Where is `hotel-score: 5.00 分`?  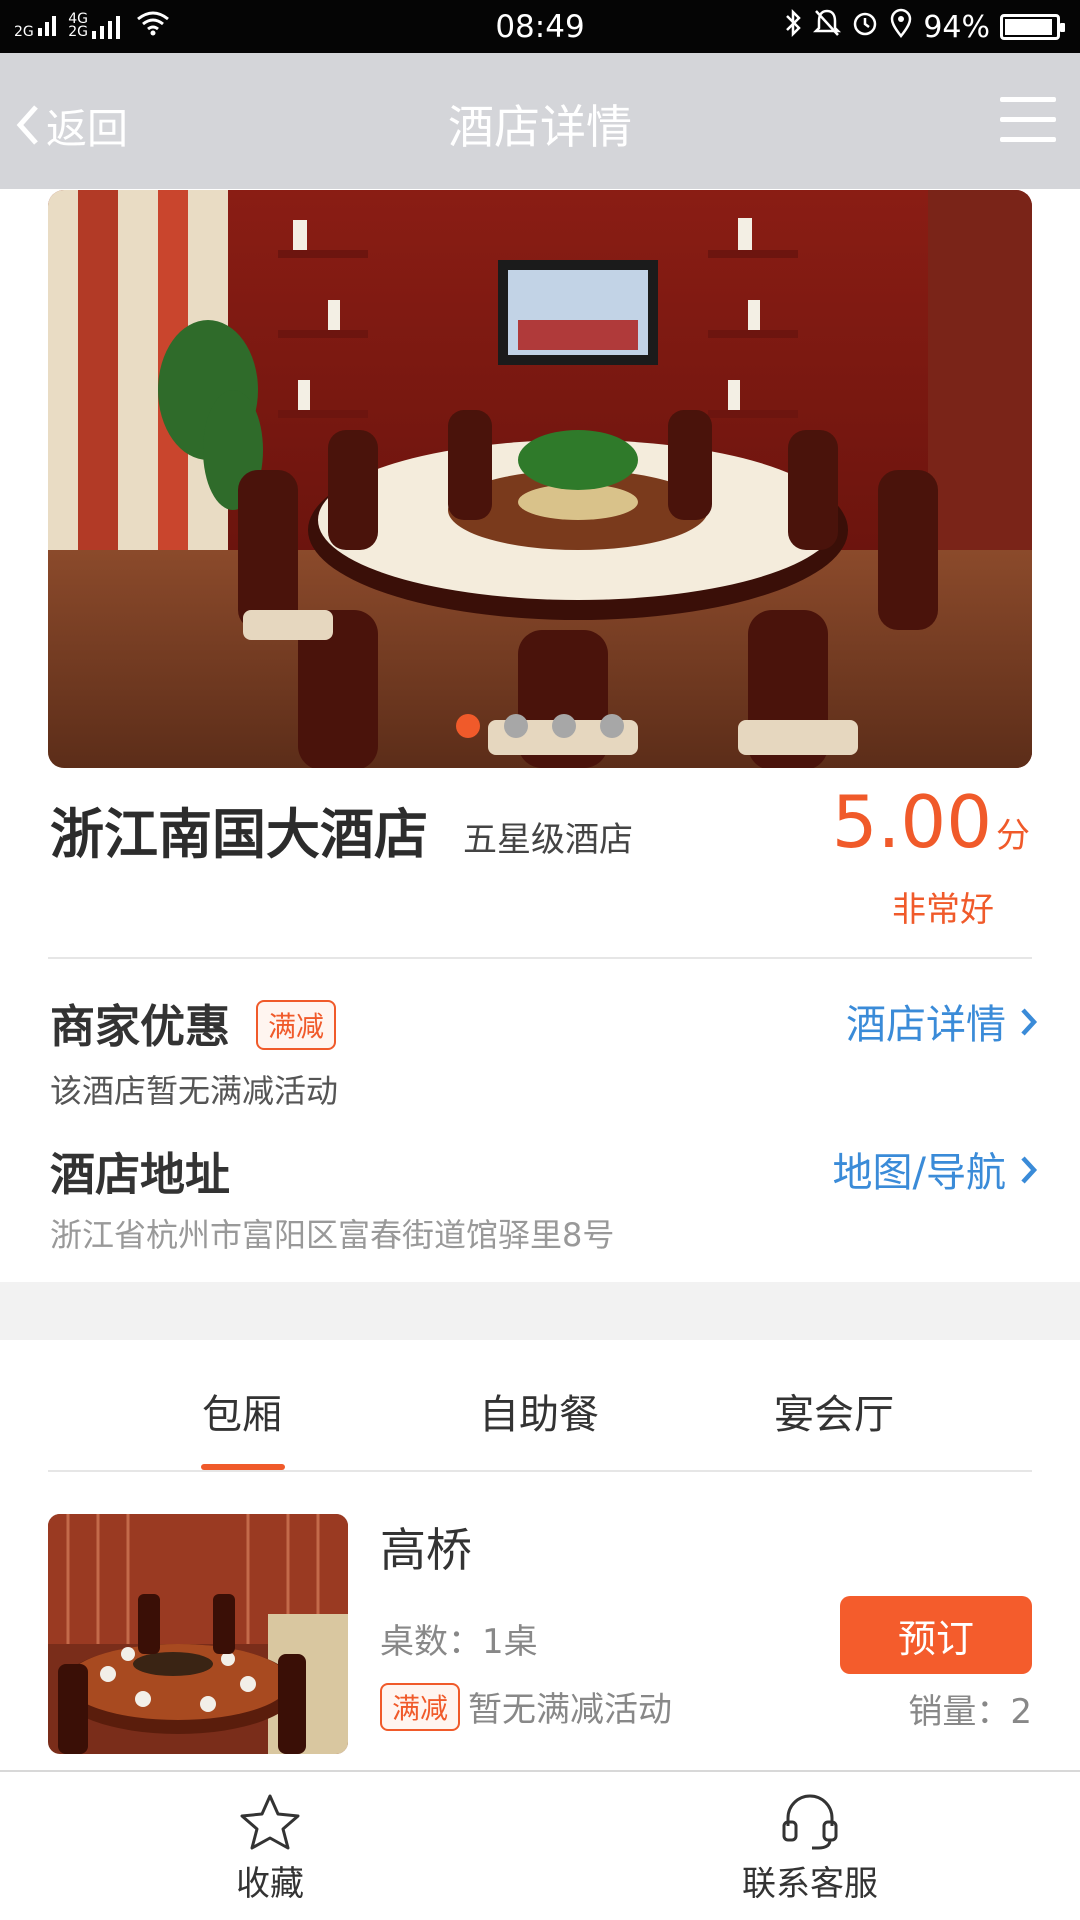 hotel-score: 5.00 分 is located at coordinates (931, 822).